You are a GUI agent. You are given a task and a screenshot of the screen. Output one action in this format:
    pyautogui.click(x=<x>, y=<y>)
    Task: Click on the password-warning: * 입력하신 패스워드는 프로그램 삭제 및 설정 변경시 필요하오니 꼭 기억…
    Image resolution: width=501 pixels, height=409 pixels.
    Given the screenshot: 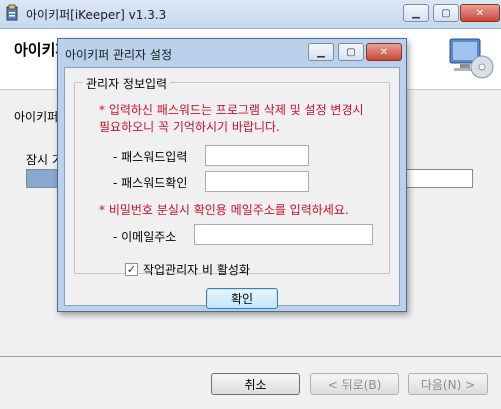 What is the action you would take?
    pyautogui.click(x=231, y=118)
    